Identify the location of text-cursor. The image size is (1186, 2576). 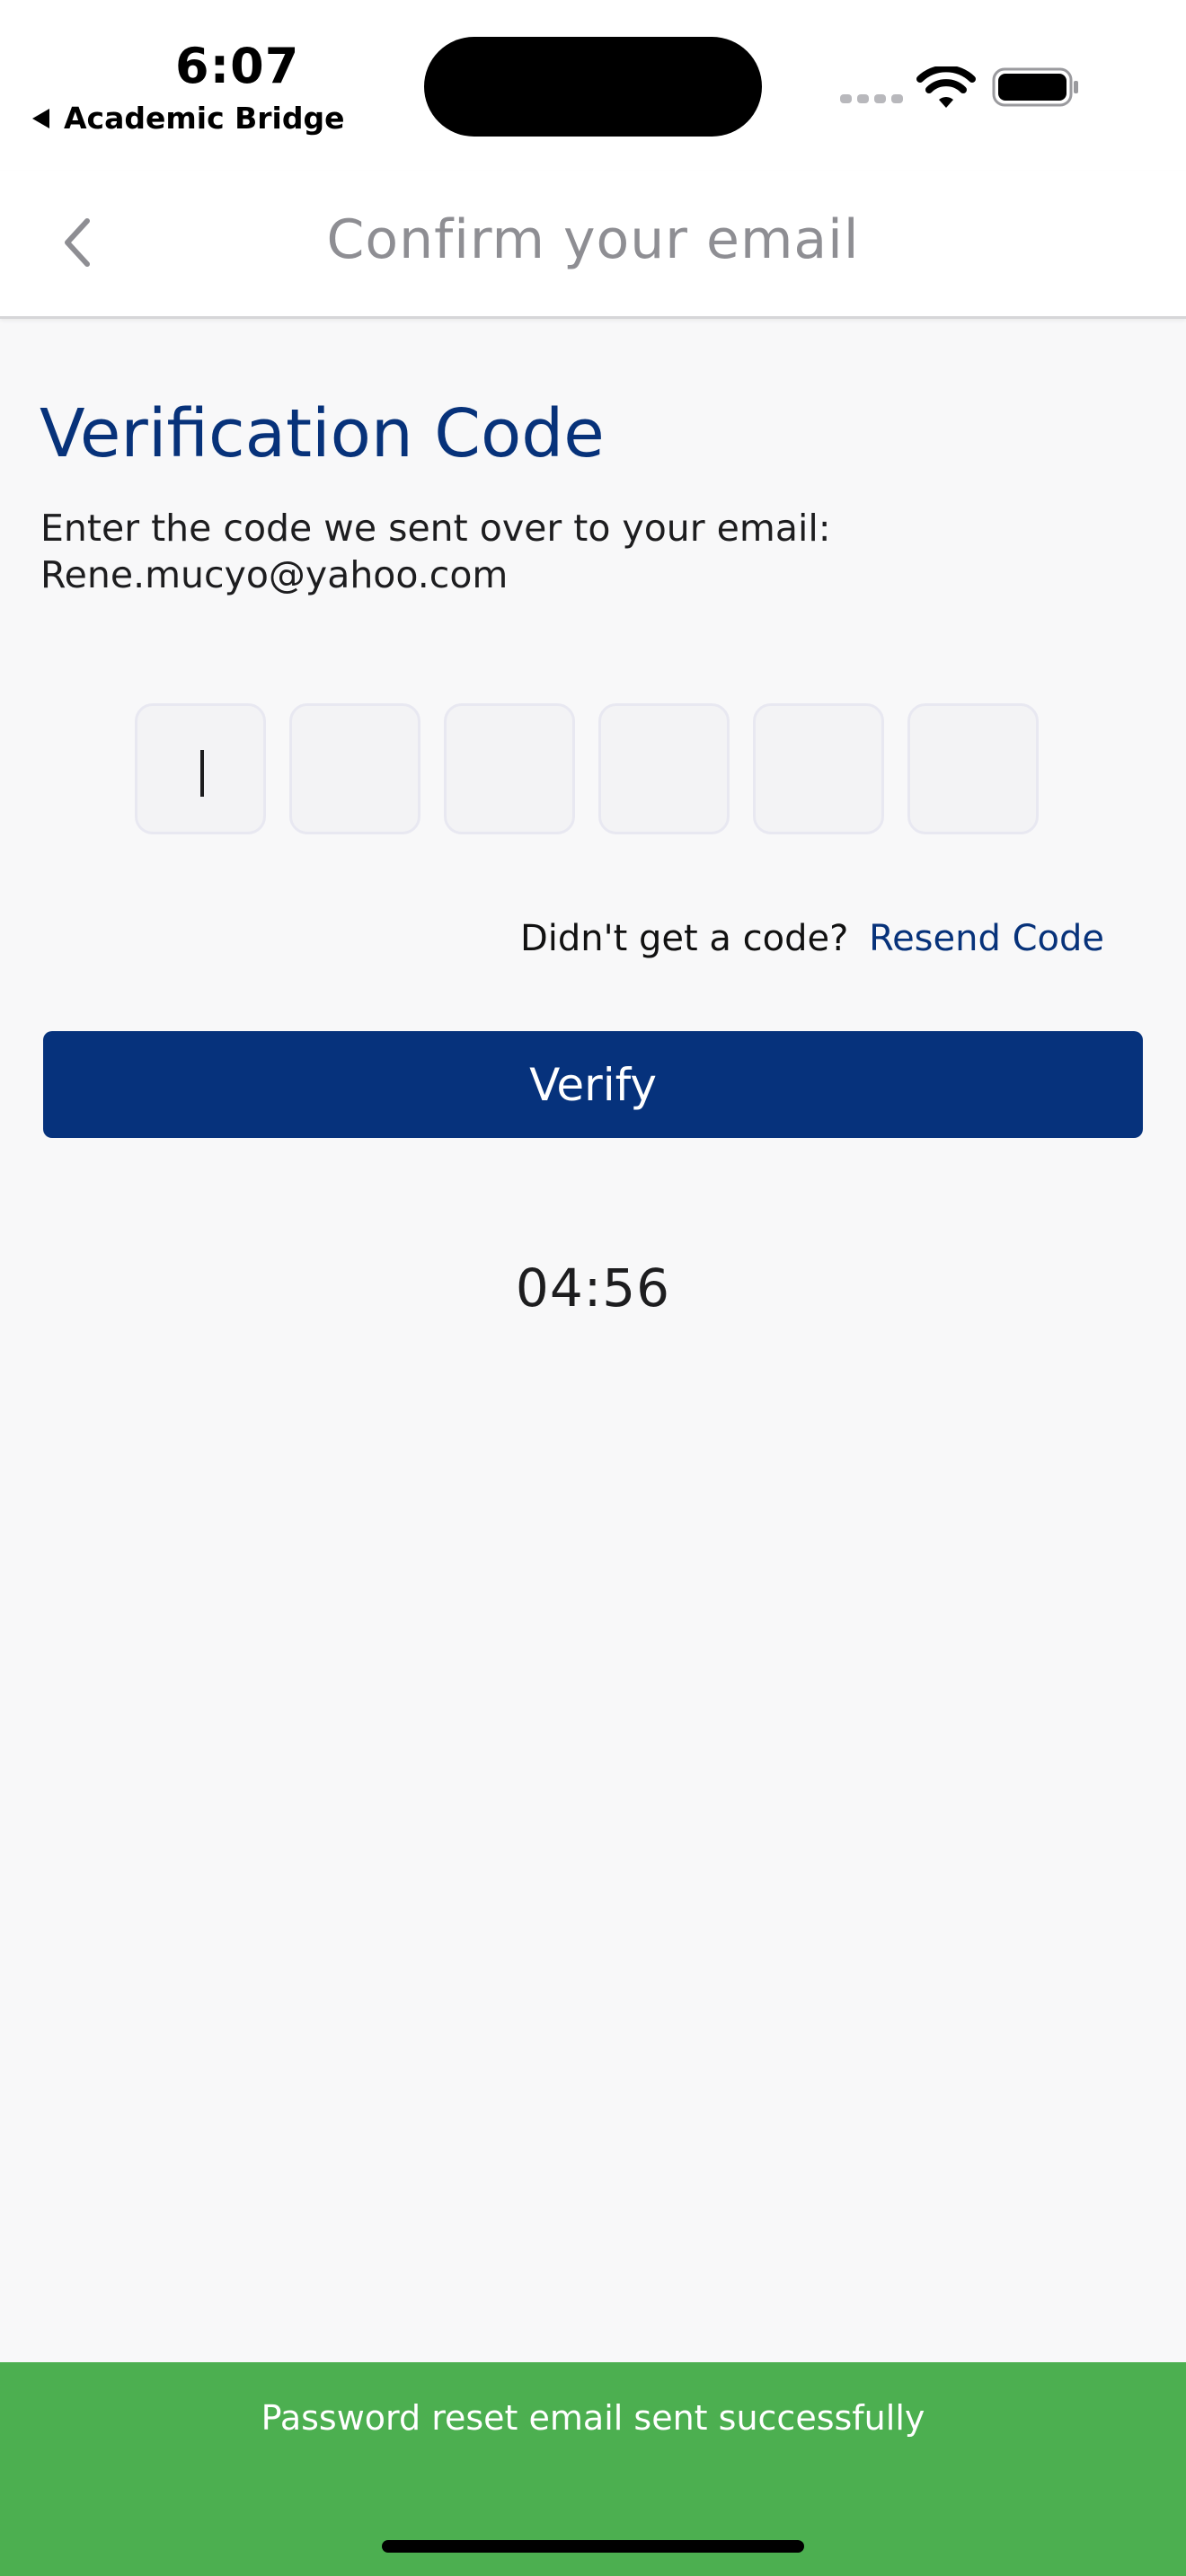
(202, 773).